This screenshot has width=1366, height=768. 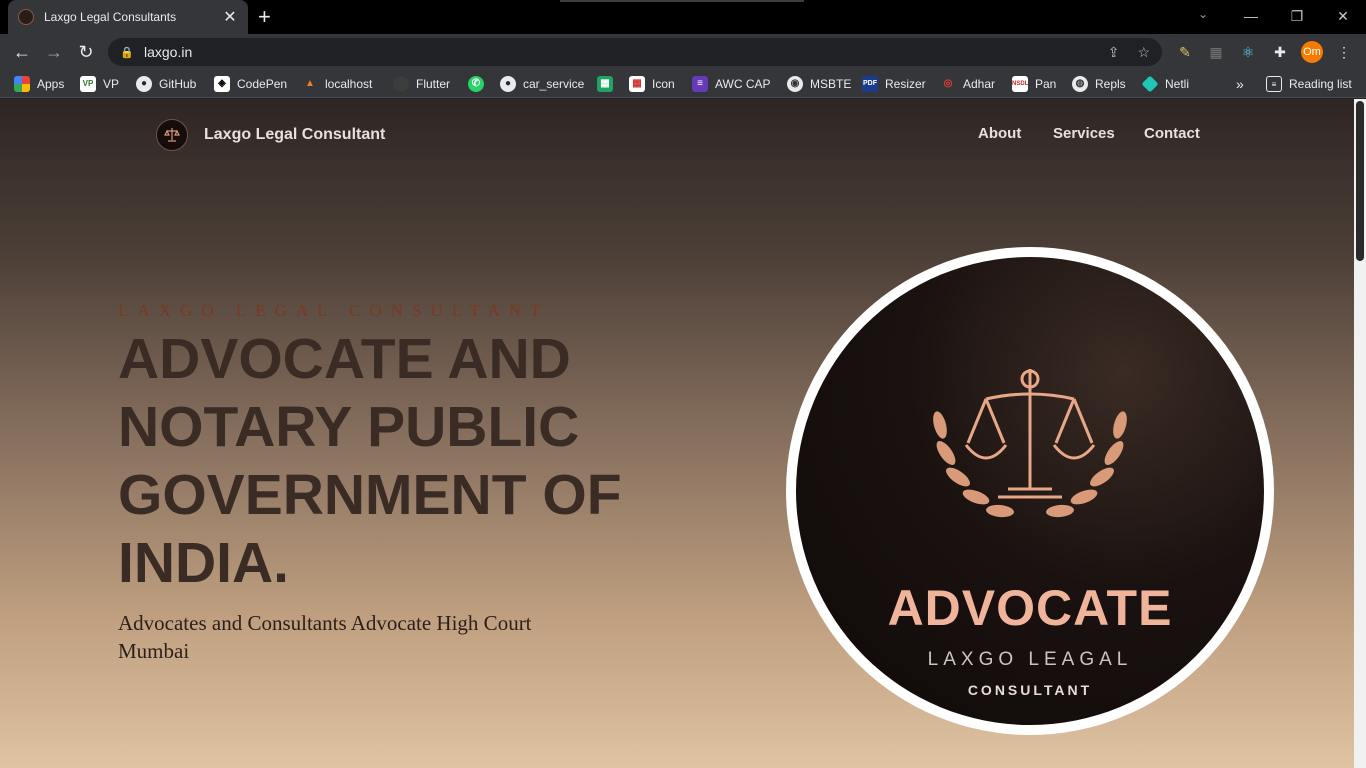 I want to click on lock-icon: 🔒, so click(x=127, y=52).